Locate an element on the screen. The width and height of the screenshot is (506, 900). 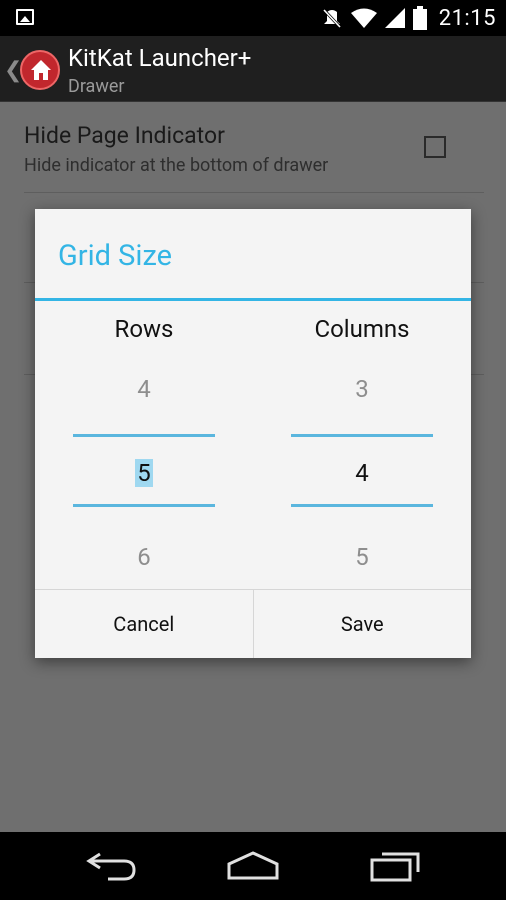
divider is located at coordinates (254, 192).